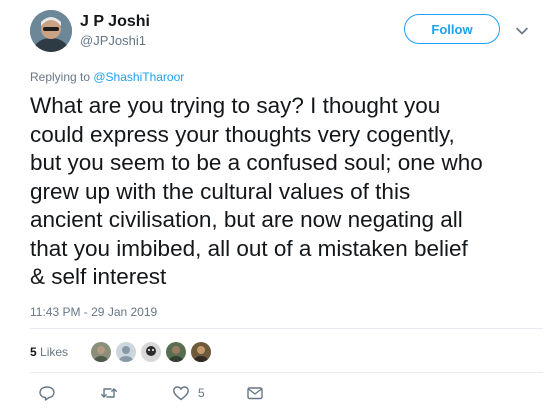  I want to click on follow-button: Follow, so click(452, 29).